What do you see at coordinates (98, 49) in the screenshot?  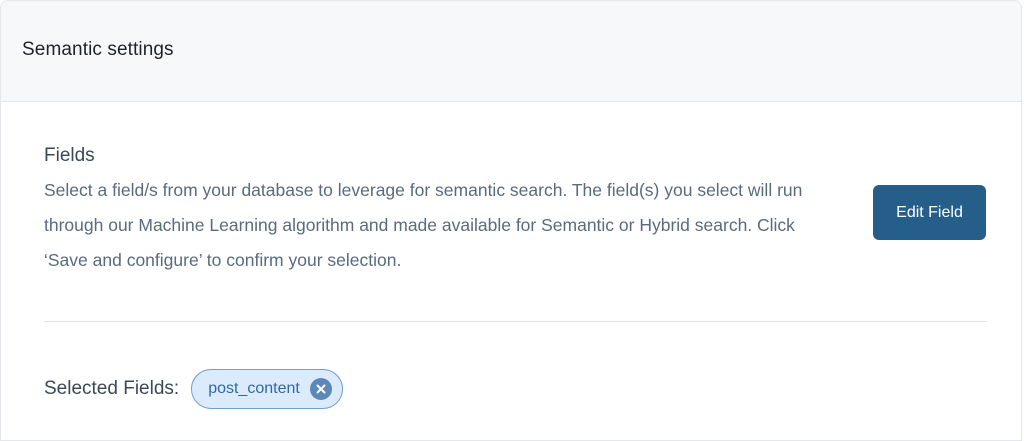 I see `card-title: Semantic settings` at bounding box center [98, 49].